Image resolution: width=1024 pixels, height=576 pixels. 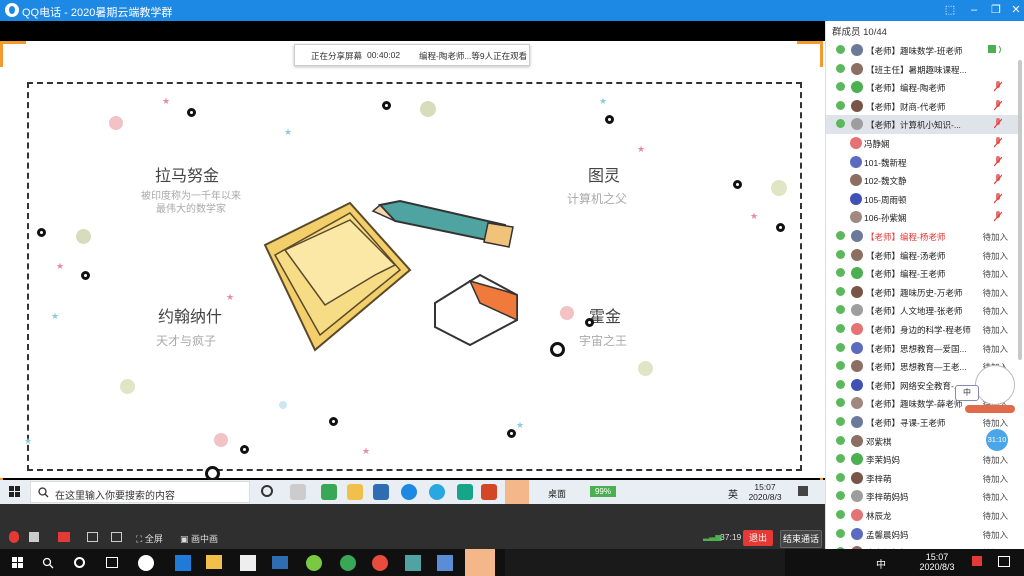 I want to click on member-row: 孟馨晨妈妈 待加入, so click(x=924, y=534).